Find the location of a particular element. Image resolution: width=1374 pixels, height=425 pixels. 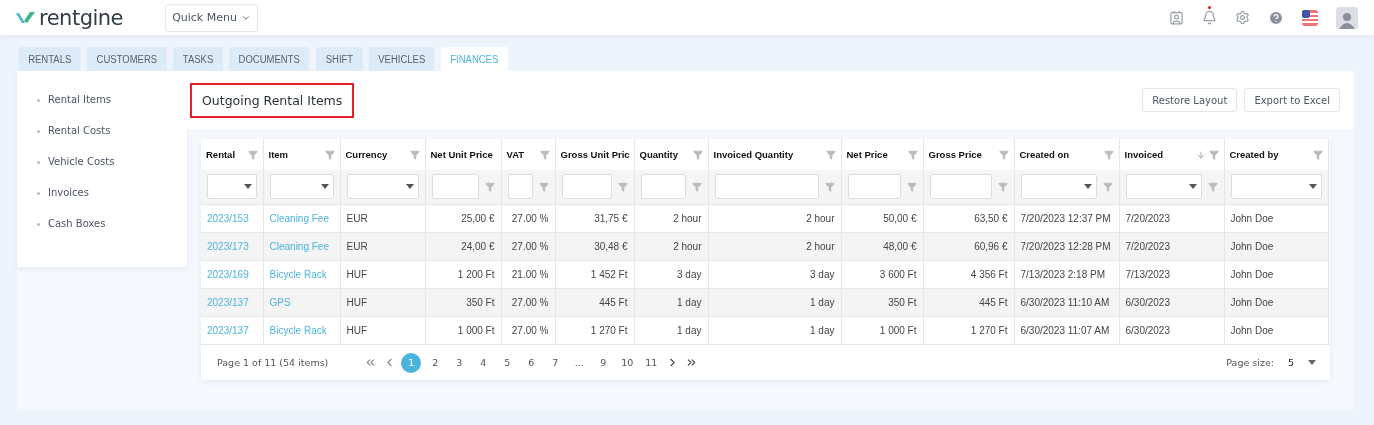

settings-icon is located at coordinates (1242, 17).